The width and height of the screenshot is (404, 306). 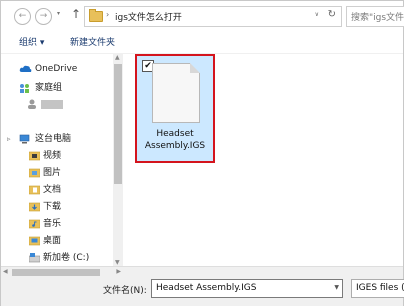 What do you see at coordinates (34, 224) in the screenshot?
I see `music-folder-icon` at bounding box center [34, 224].